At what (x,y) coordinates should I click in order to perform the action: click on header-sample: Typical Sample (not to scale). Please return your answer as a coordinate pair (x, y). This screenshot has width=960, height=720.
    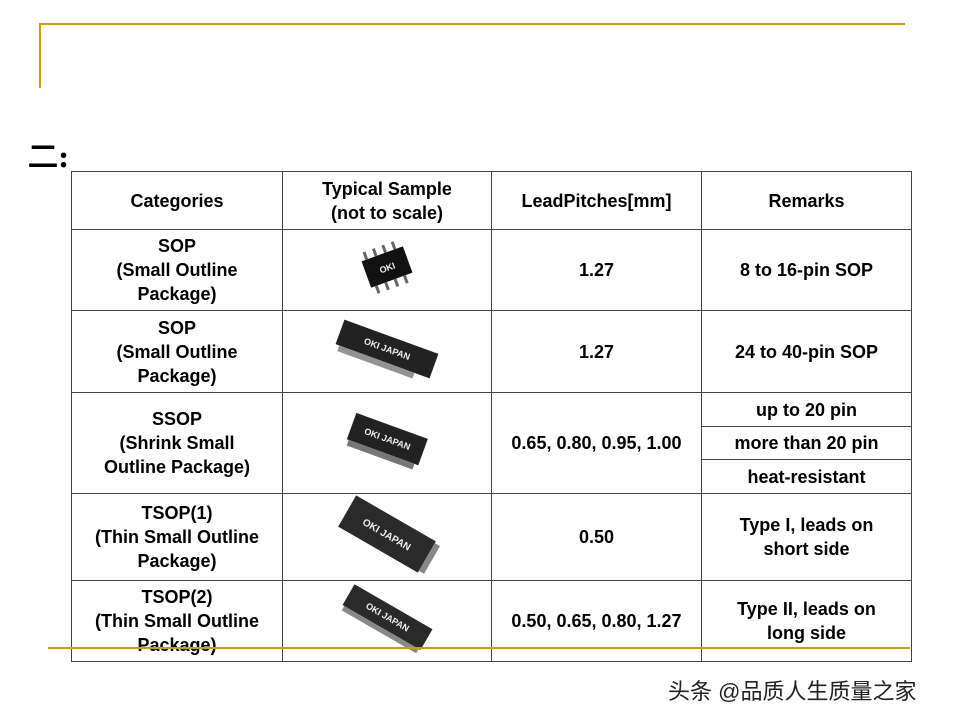
    Looking at the image, I should click on (387, 200).